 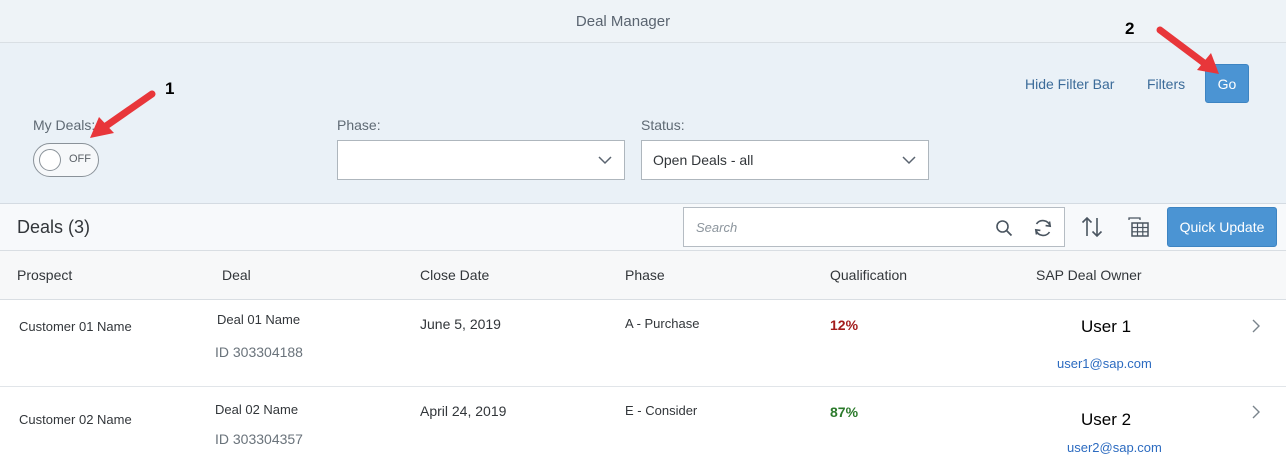 What do you see at coordinates (1092, 227) in the screenshot?
I see `sort-icon` at bounding box center [1092, 227].